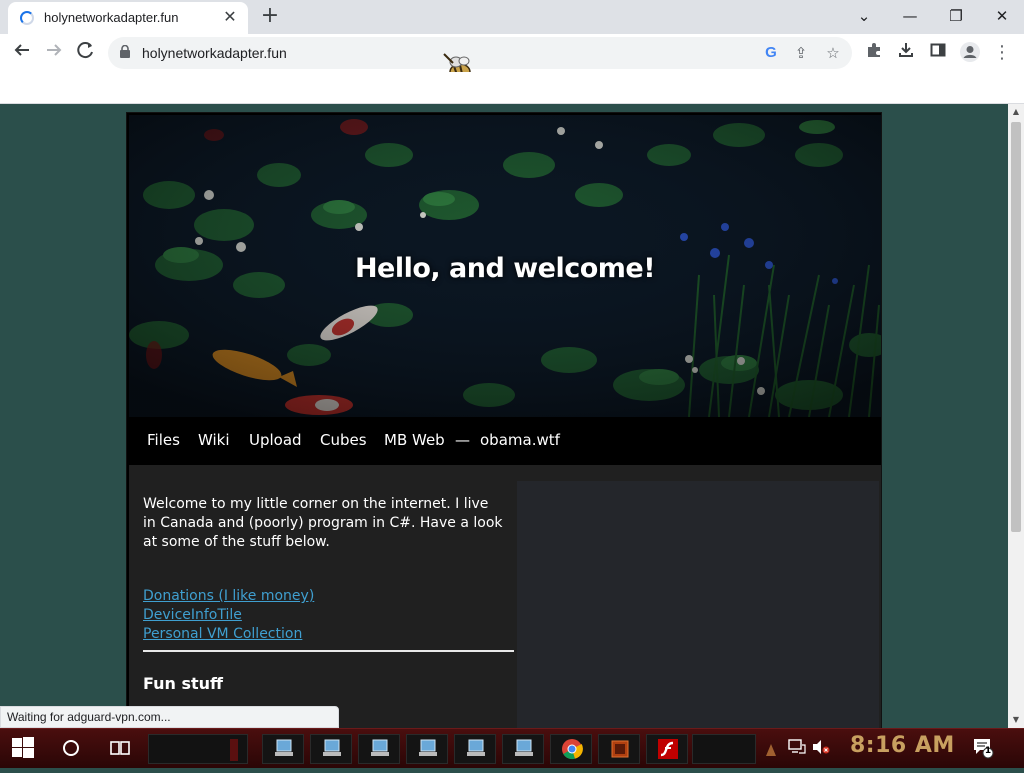 This screenshot has height=773, width=1024. Describe the element at coordinates (230, 17) in the screenshot. I see `tab-close-icon: ✕` at that location.